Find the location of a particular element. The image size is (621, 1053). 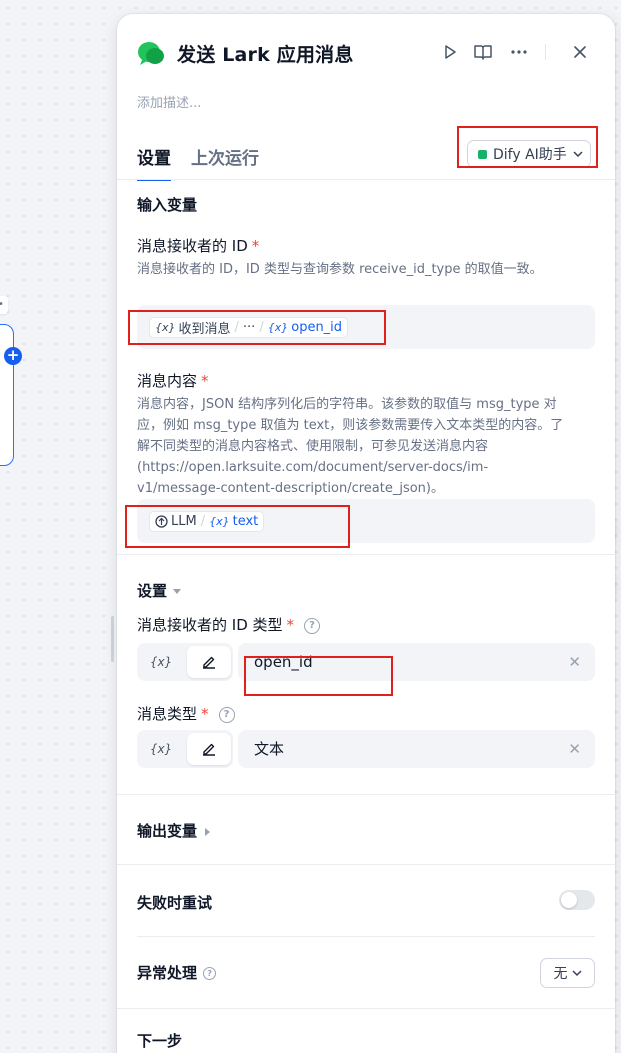

var-node-name: LLM is located at coordinates (184, 521).